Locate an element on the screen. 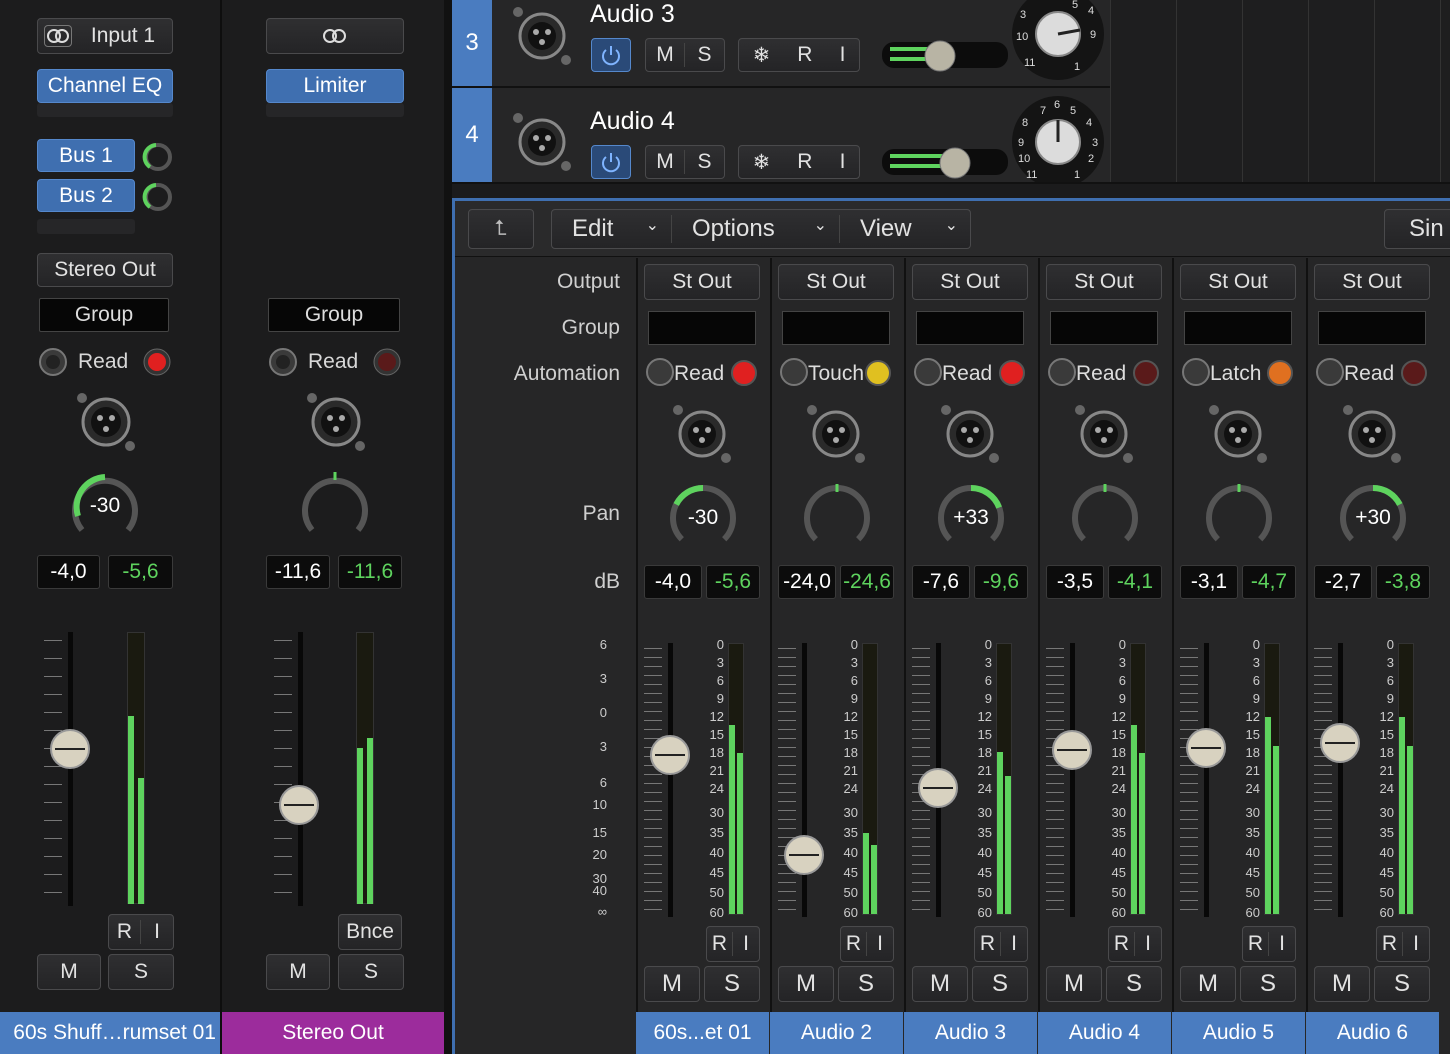 The image size is (1450, 1054). channel-name: Audio 5 is located at coordinates (1238, 1033).